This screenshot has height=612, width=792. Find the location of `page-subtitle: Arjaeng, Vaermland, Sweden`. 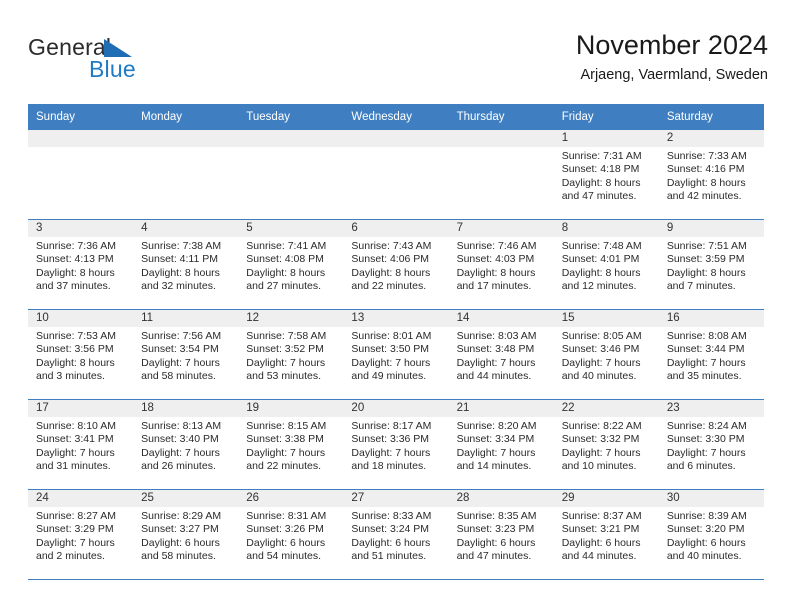

page-subtitle: Arjaeng, Vaermland, Sweden is located at coordinates (674, 75).